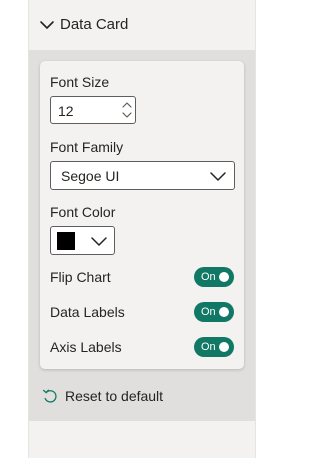  I want to click on data-labels-label: Data Labels, so click(87, 312).